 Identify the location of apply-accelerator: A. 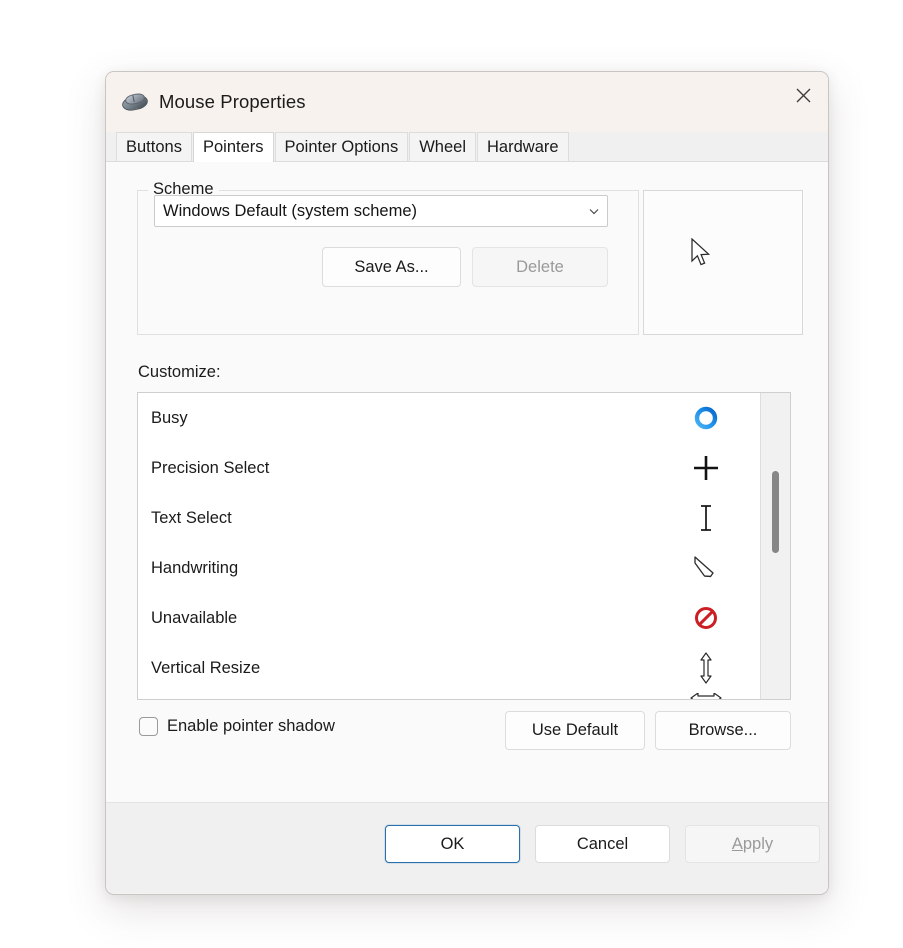
(737, 843).